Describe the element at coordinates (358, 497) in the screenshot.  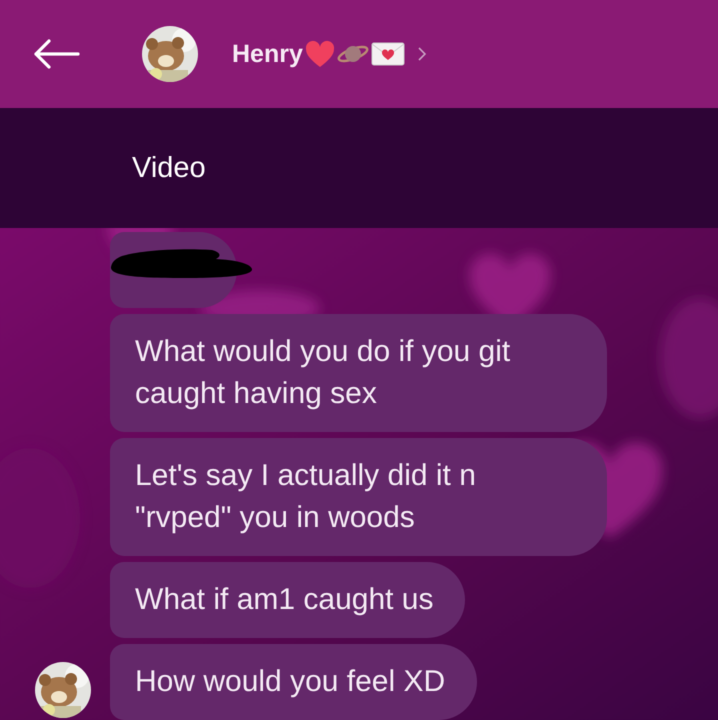
I see `message-bubble: Let's say I actually did it n "rvped" you in woods` at that location.